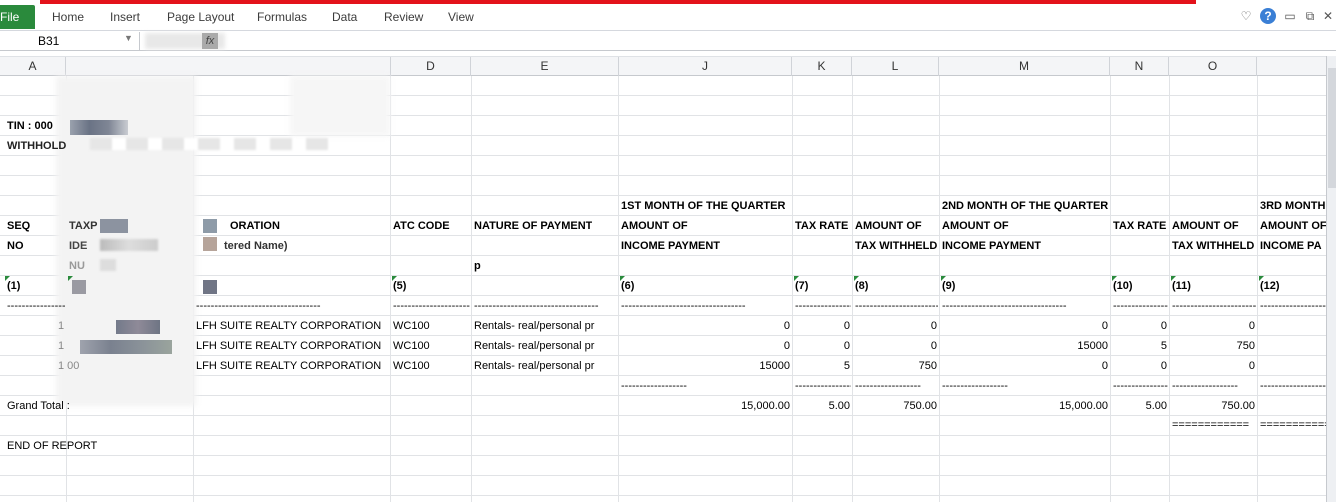 This screenshot has width=1336, height=502. What do you see at coordinates (862, 286) in the screenshot?
I see `col-num-8: (8)` at bounding box center [862, 286].